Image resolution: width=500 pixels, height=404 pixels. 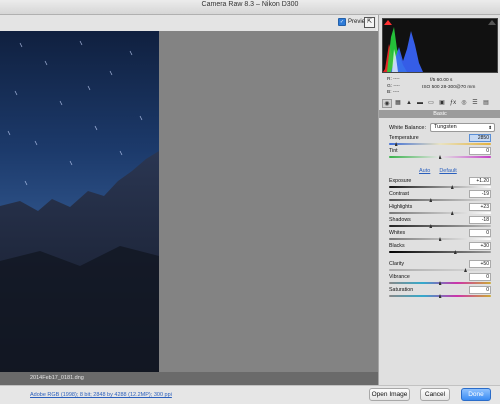 What do you see at coordinates (492, 22) in the screenshot?
I see `highlight-clipping-icon` at bounding box center [492, 22].